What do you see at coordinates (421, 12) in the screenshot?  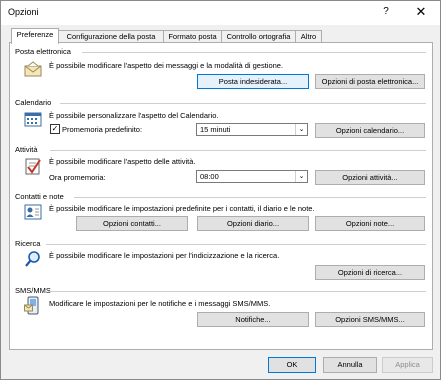 I see `close-button: ✕` at bounding box center [421, 12].